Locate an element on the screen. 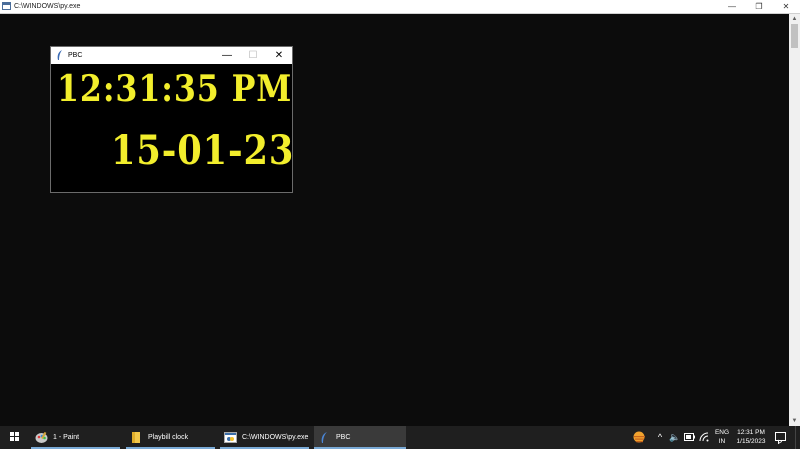 Image resolution: width=800 pixels, height=449 pixels. taskbar-item-pbc: PBC is located at coordinates (360, 437).